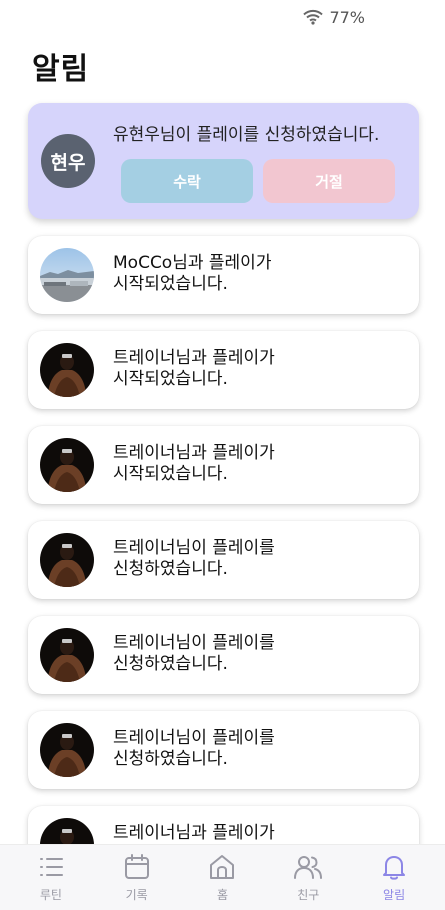  I want to click on nav-alarm: 알림, so click(394, 874).